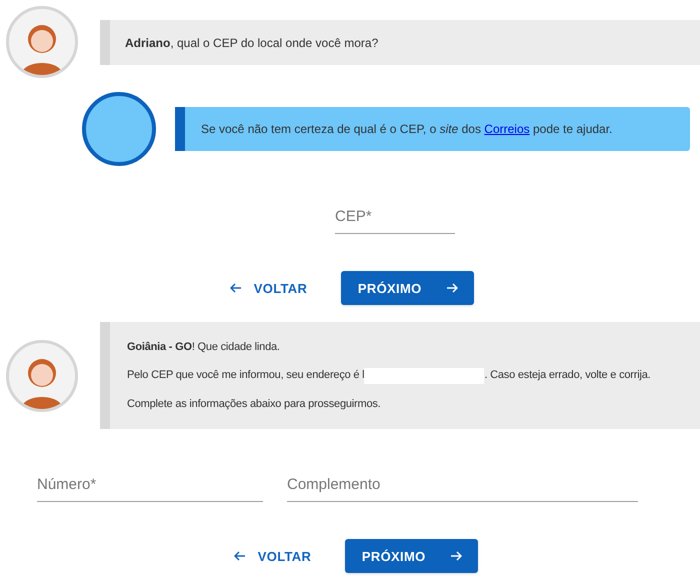 This screenshot has width=700, height=582. I want to click on address-text: Pelo CEP que você me informou, seu endereço é l, so click(245, 376).